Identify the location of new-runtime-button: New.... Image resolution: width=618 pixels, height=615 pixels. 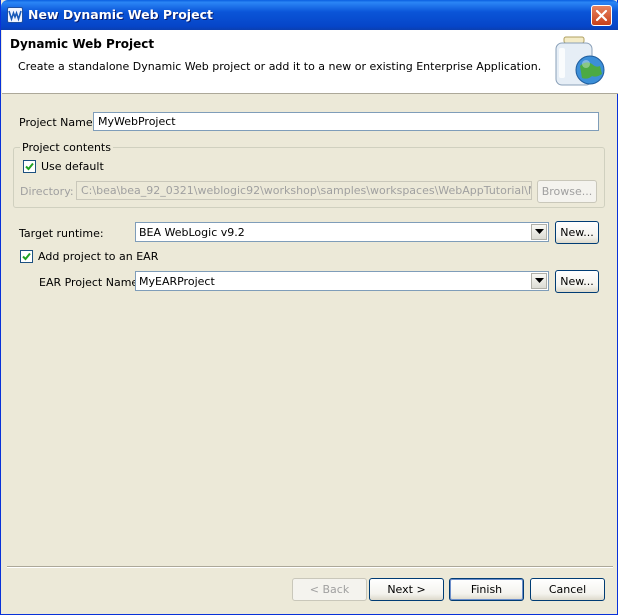
(577, 232).